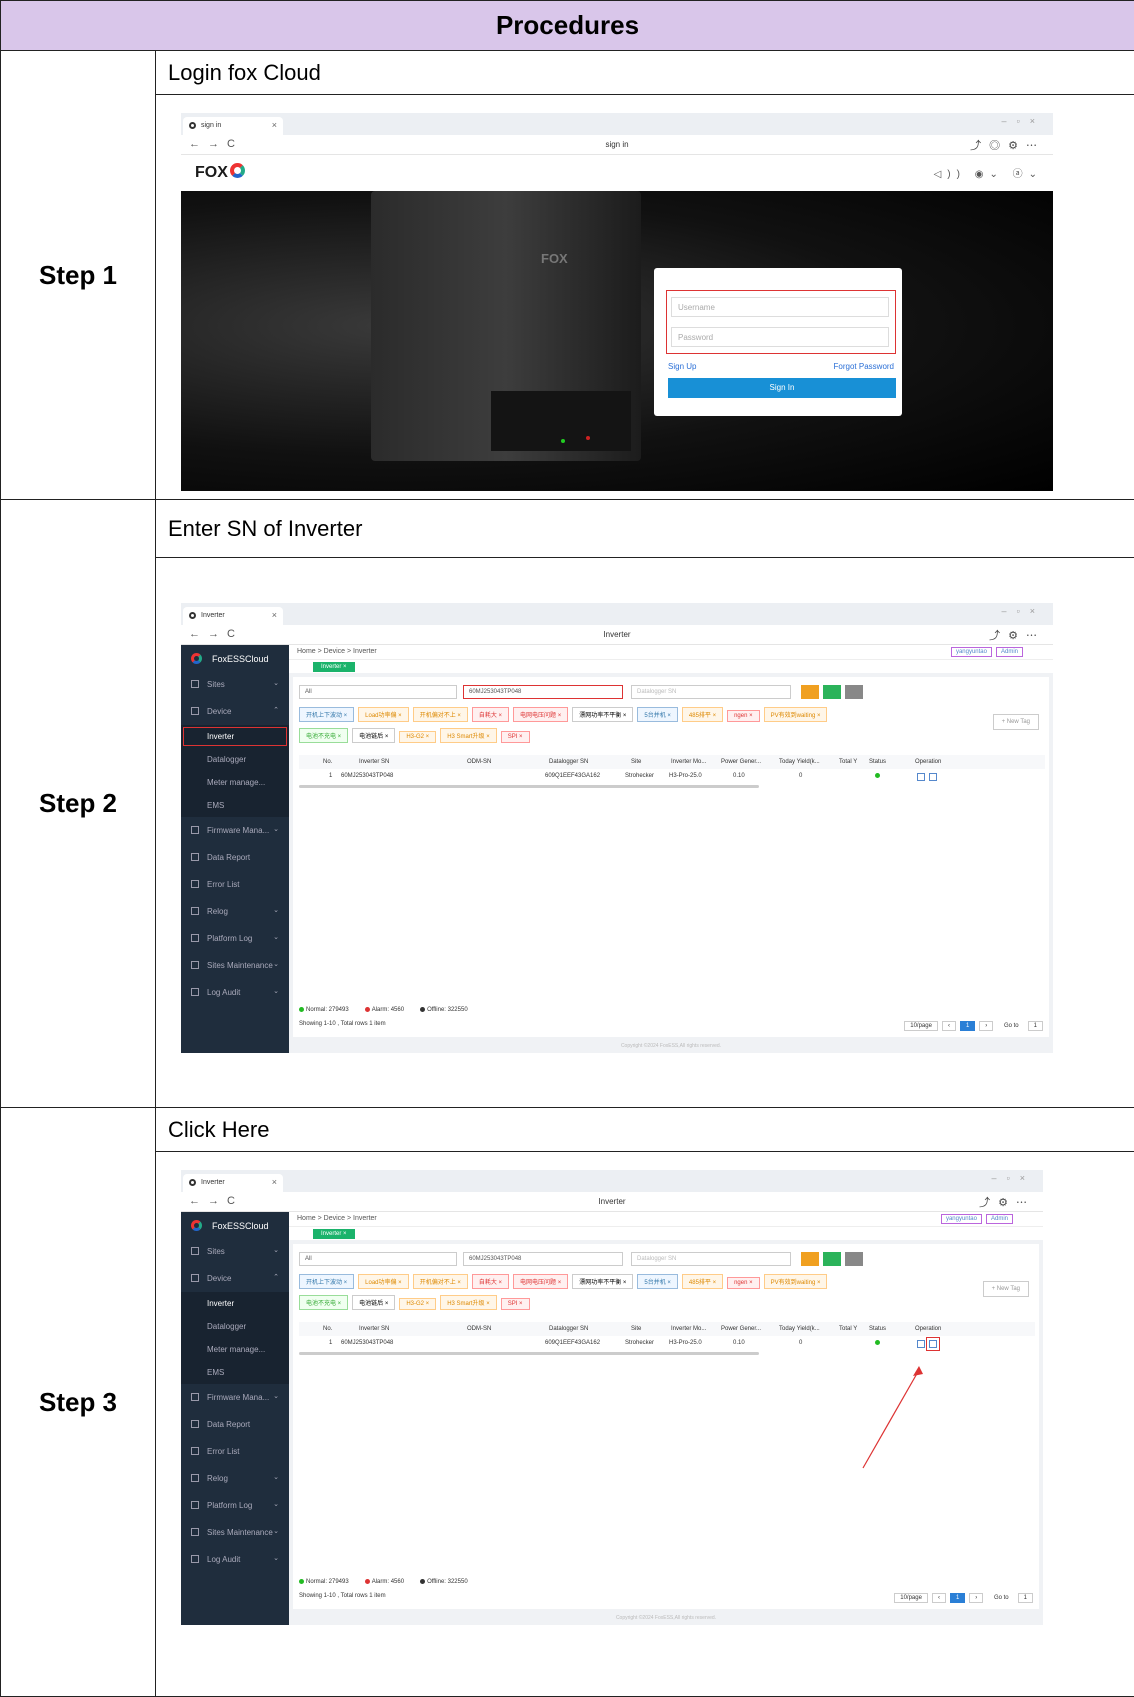  What do you see at coordinates (682, 366) in the screenshot?
I see `sign-up-link: Sign Up` at bounding box center [682, 366].